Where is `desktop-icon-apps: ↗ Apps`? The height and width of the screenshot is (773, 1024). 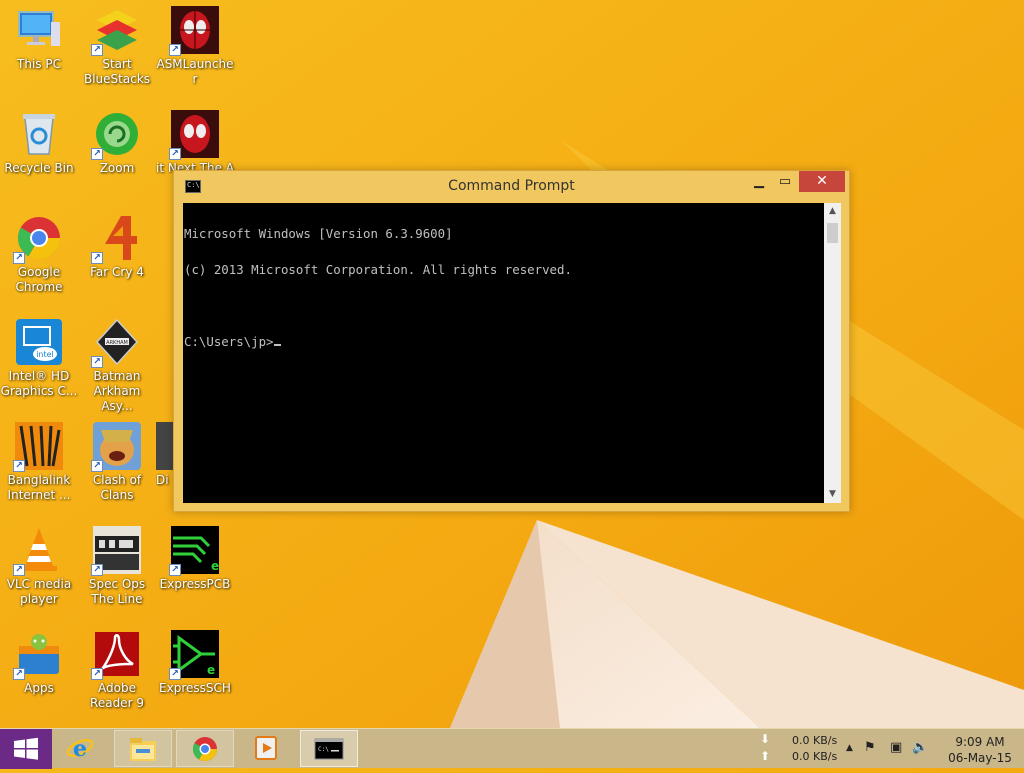
desktop-icon-apps: ↗ Apps is located at coordinates (39, 680).